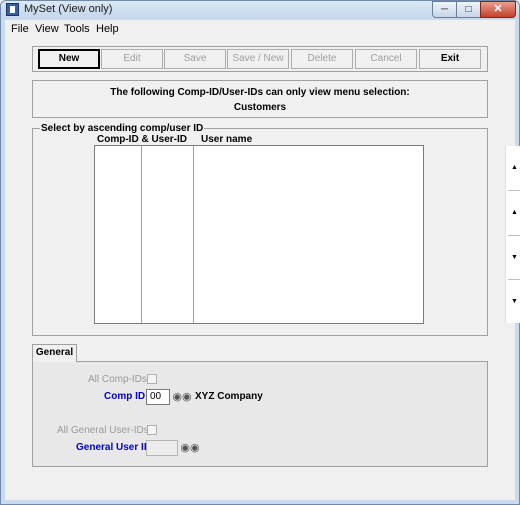  What do you see at coordinates (386, 59) in the screenshot?
I see `cancel-button: Cancel` at bounding box center [386, 59].